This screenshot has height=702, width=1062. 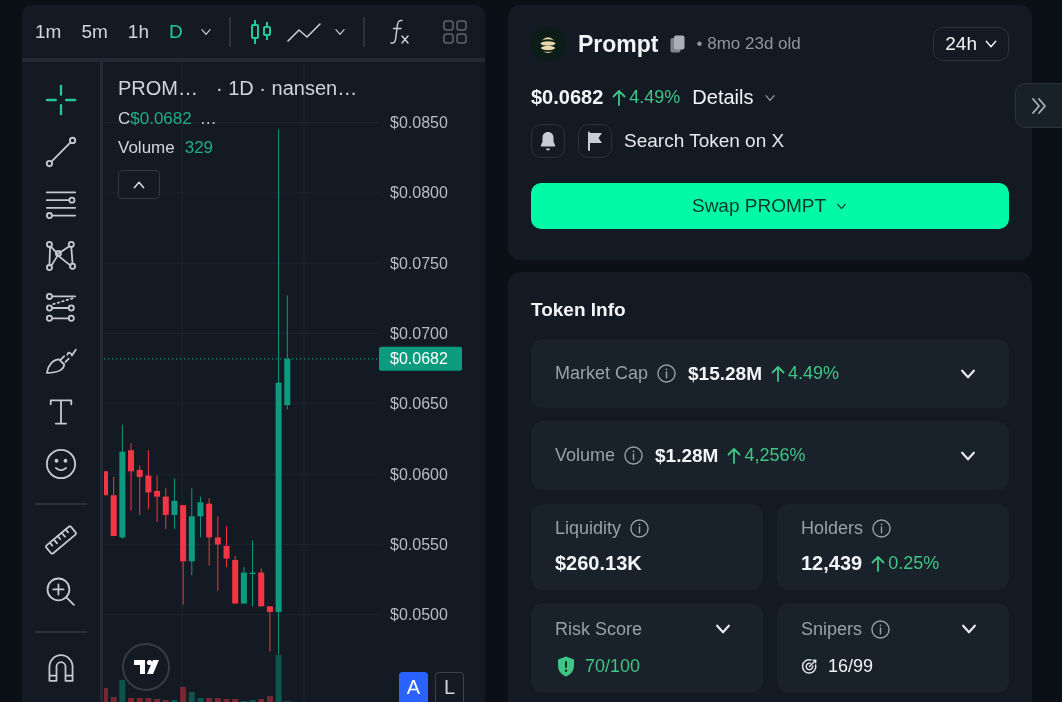 What do you see at coordinates (419, 404) in the screenshot?
I see `price-axis-label: $0.0650` at bounding box center [419, 404].